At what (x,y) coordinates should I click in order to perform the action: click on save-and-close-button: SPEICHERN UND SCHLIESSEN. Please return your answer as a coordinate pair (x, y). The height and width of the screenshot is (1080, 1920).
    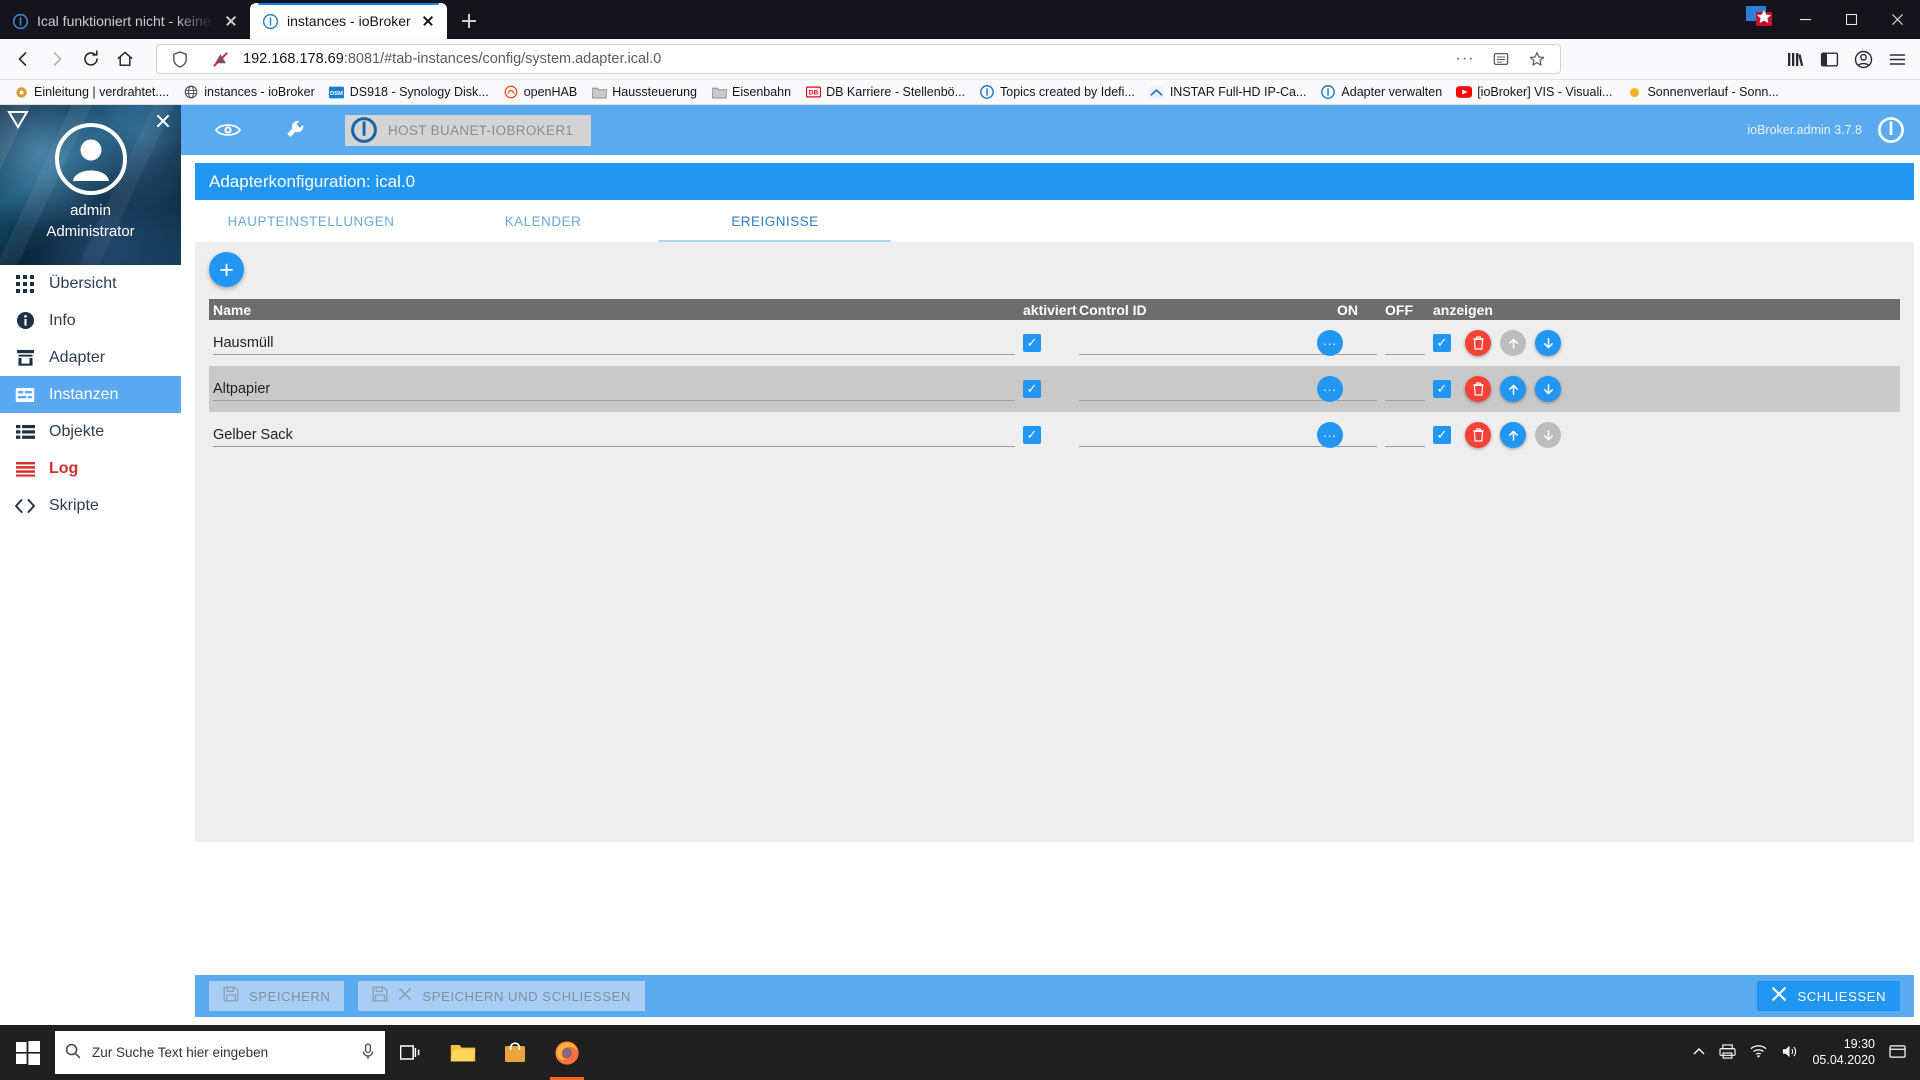
    Looking at the image, I should click on (501, 996).